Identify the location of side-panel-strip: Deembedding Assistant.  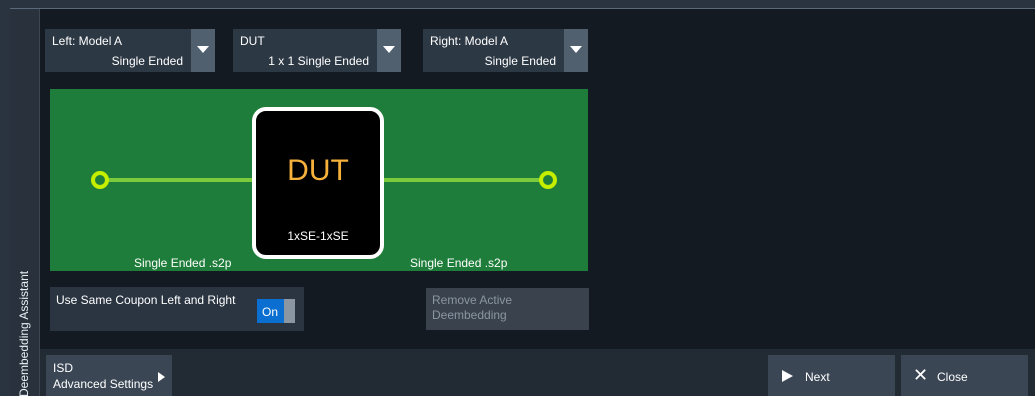
(25, 202).